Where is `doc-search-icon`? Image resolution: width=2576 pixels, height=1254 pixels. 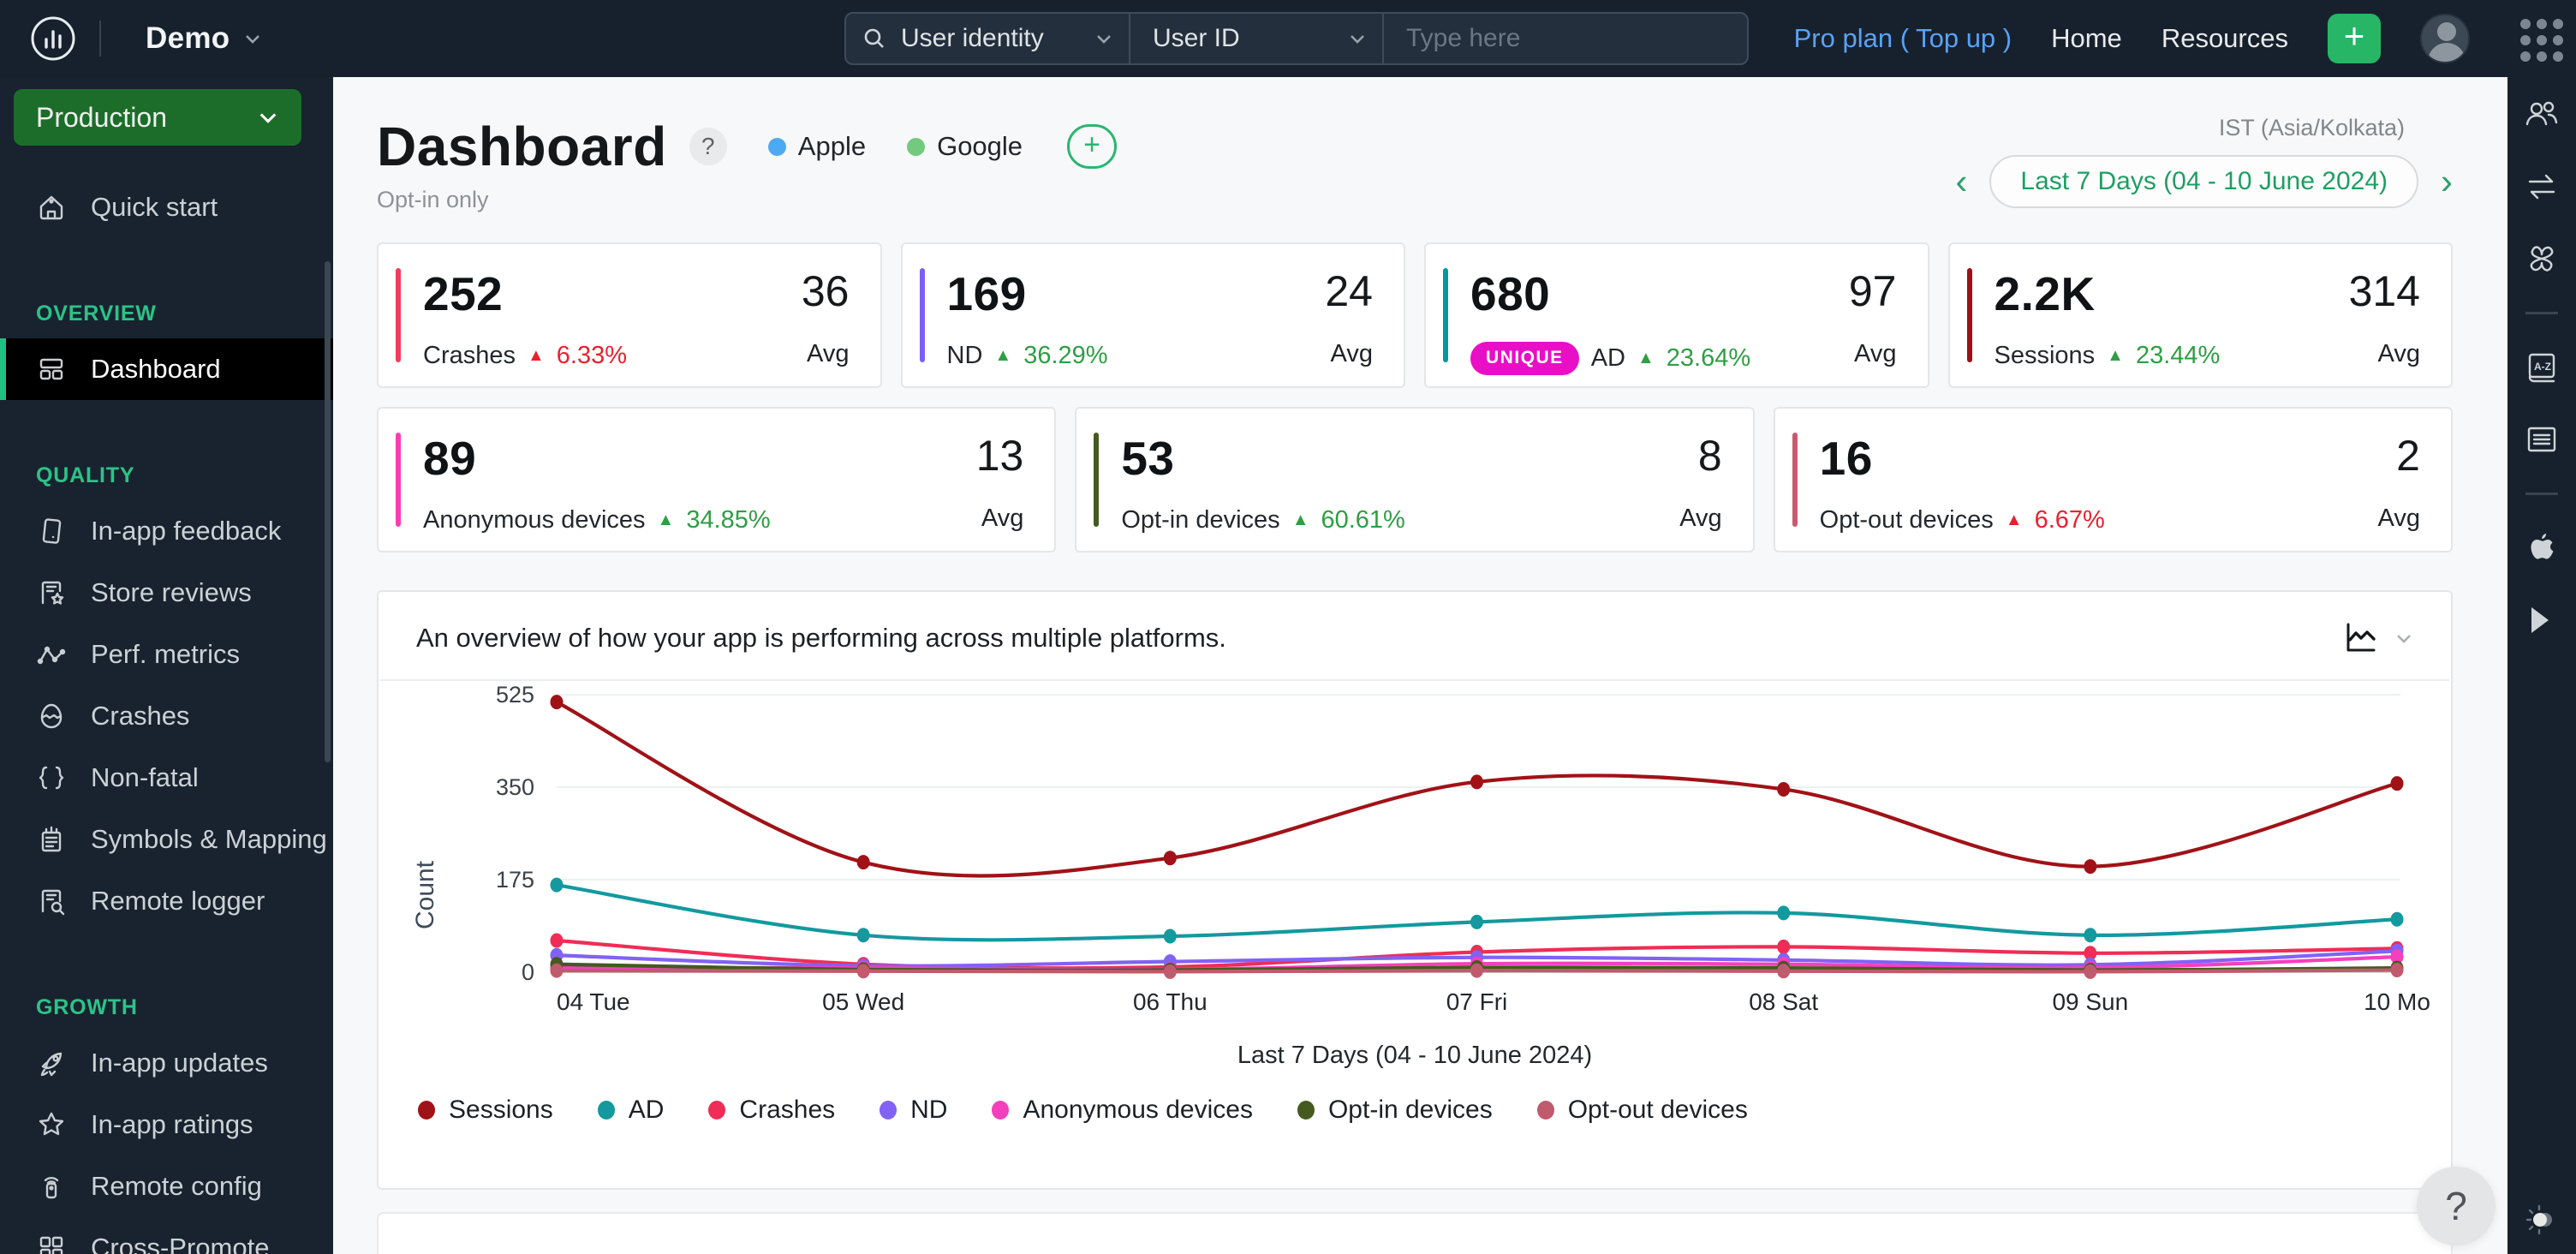
doc-search-icon is located at coordinates (52, 902).